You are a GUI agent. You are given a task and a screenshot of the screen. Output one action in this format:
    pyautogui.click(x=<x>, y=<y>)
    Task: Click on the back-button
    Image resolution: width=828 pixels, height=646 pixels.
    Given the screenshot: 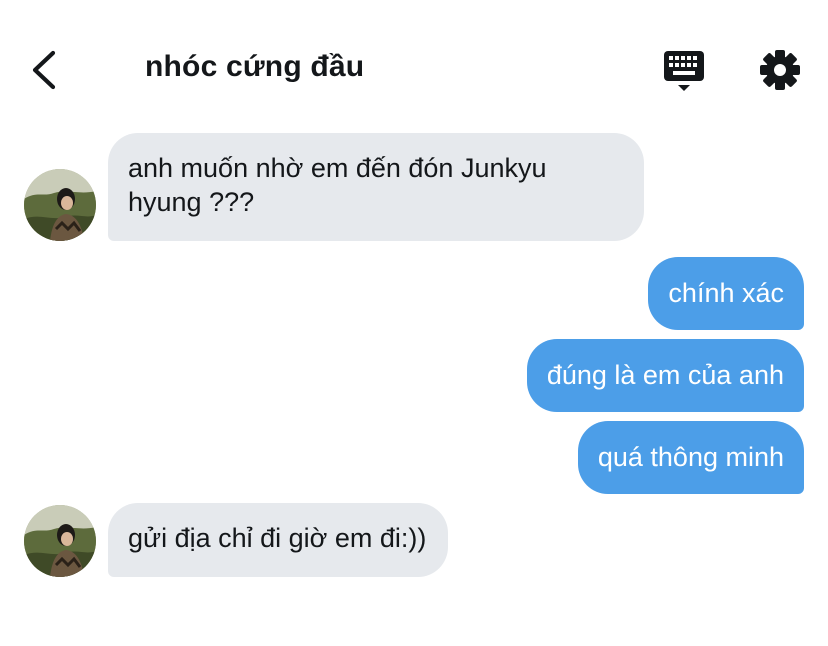 What is the action you would take?
    pyautogui.click(x=46, y=70)
    